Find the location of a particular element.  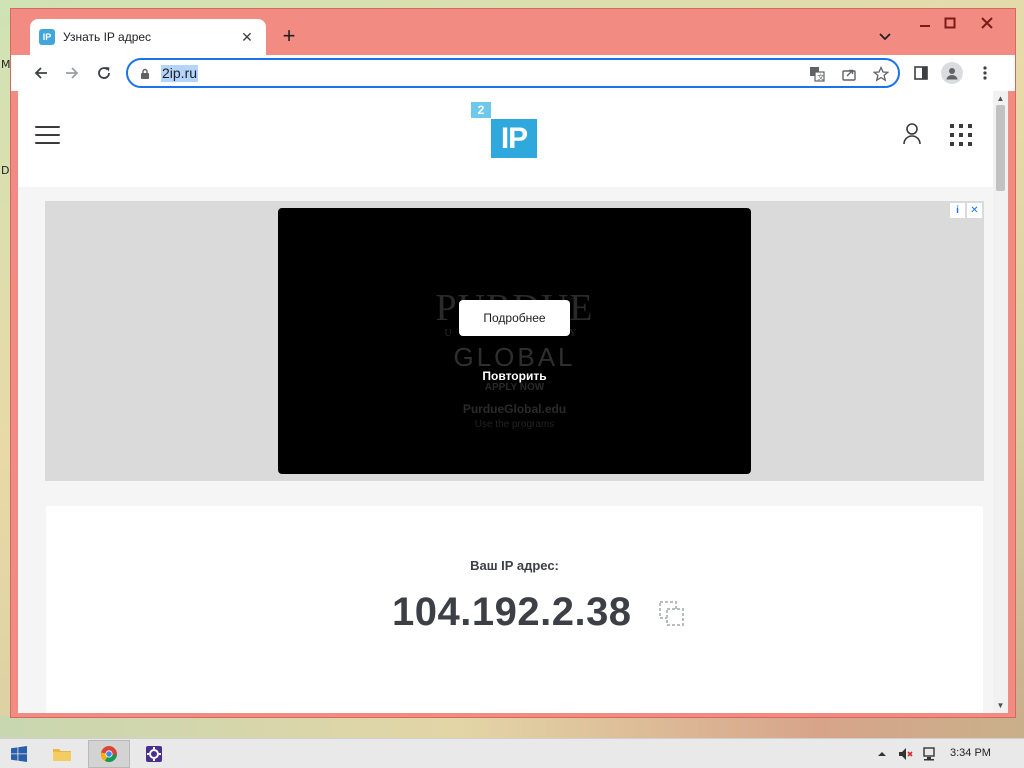

ad-replay-button: Повторить is located at coordinates (514, 376).